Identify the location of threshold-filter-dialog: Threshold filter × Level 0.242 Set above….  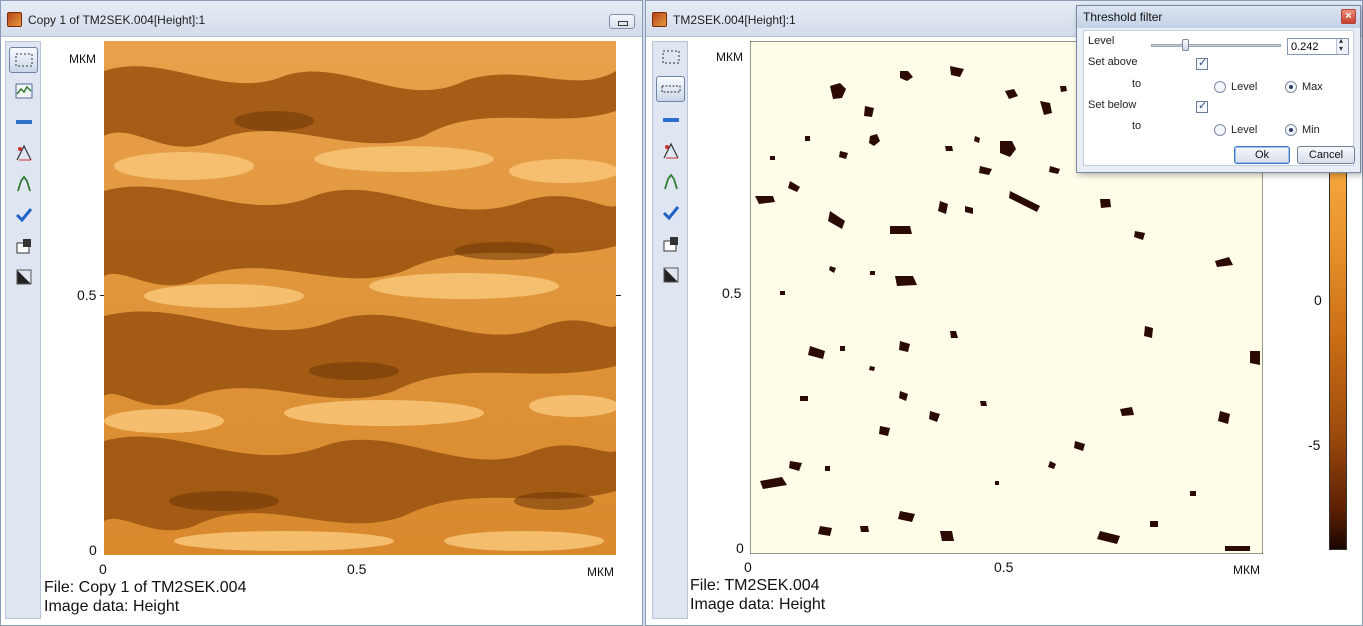
(1218, 89).